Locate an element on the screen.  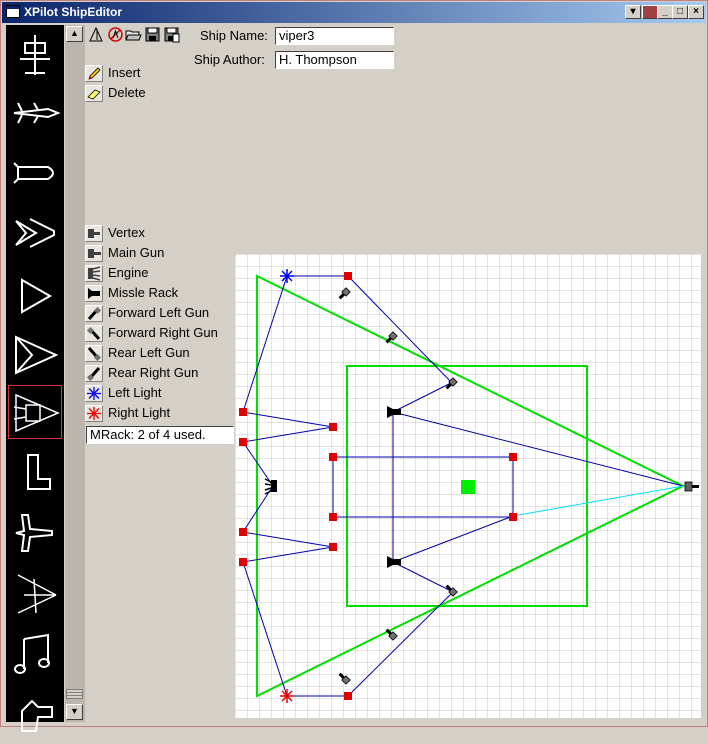
rear-right-gun-icon is located at coordinates (94, 373).